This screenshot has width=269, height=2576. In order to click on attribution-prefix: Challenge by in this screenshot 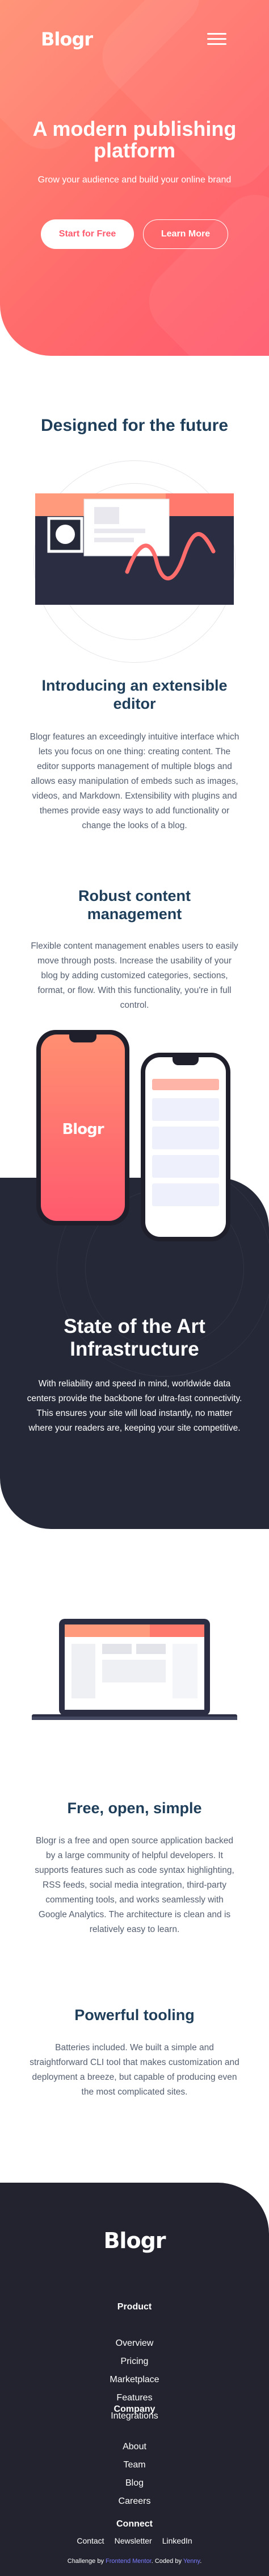, I will do `click(85, 2562)`.